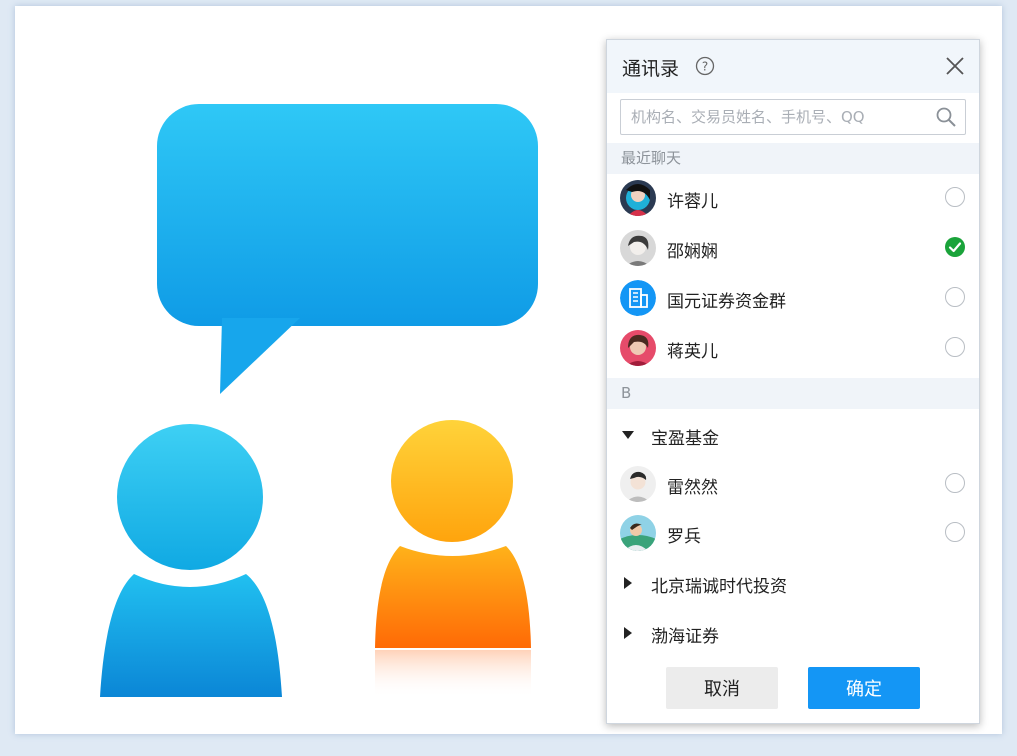 The width and height of the screenshot is (1017, 756). What do you see at coordinates (793, 198) in the screenshot?
I see `contact-row: 许蓉儿` at bounding box center [793, 198].